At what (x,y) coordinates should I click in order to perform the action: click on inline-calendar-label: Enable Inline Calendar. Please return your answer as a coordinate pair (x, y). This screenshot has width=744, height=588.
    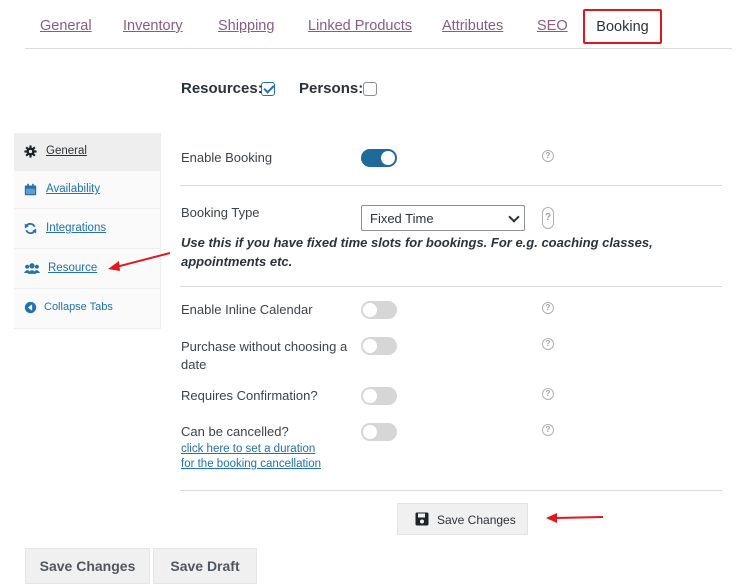
    Looking at the image, I should click on (247, 309).